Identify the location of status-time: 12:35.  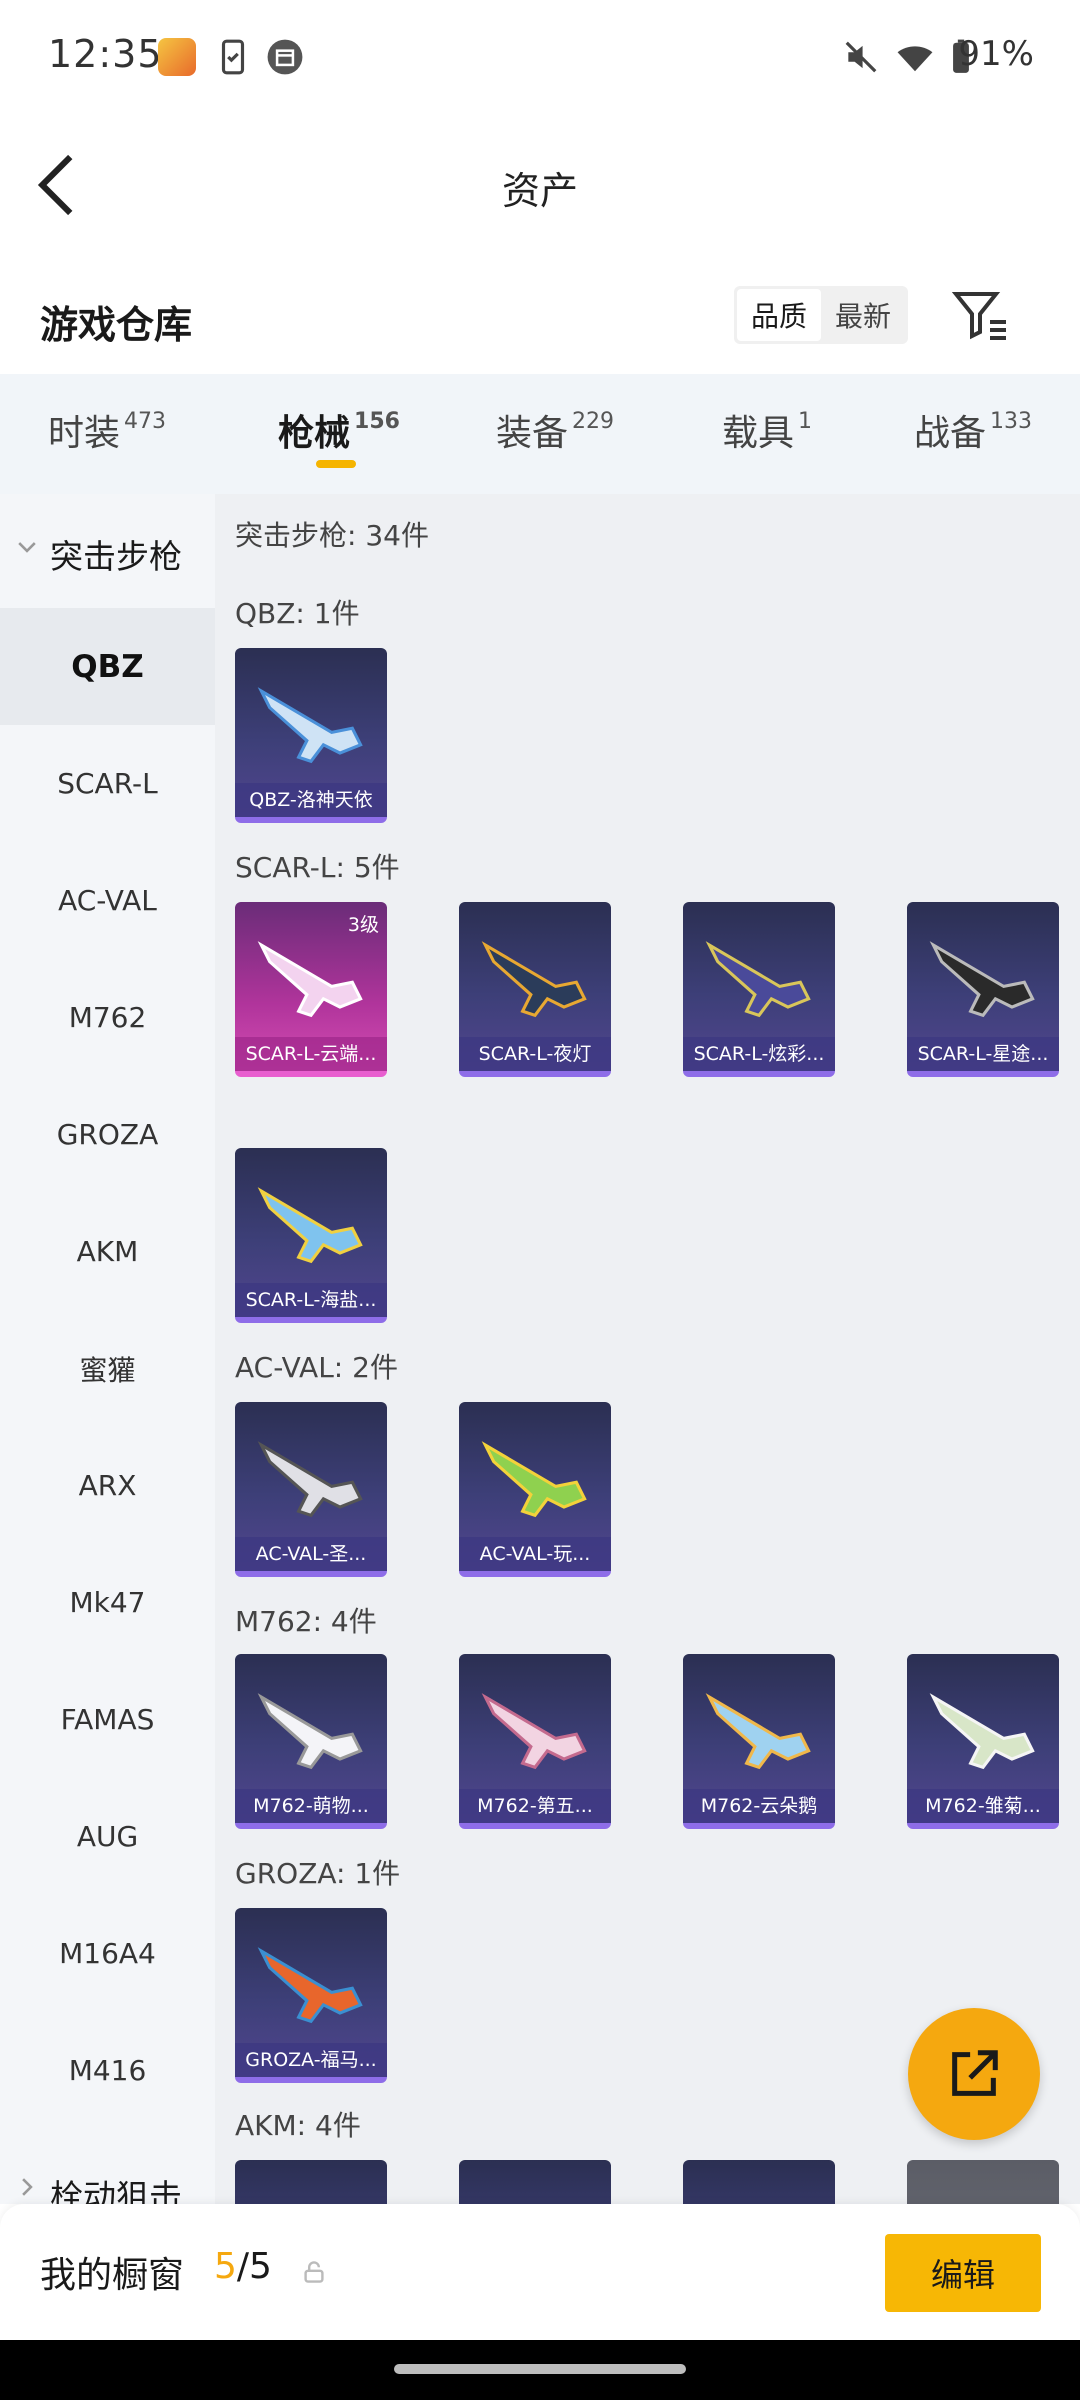
(105, 54).